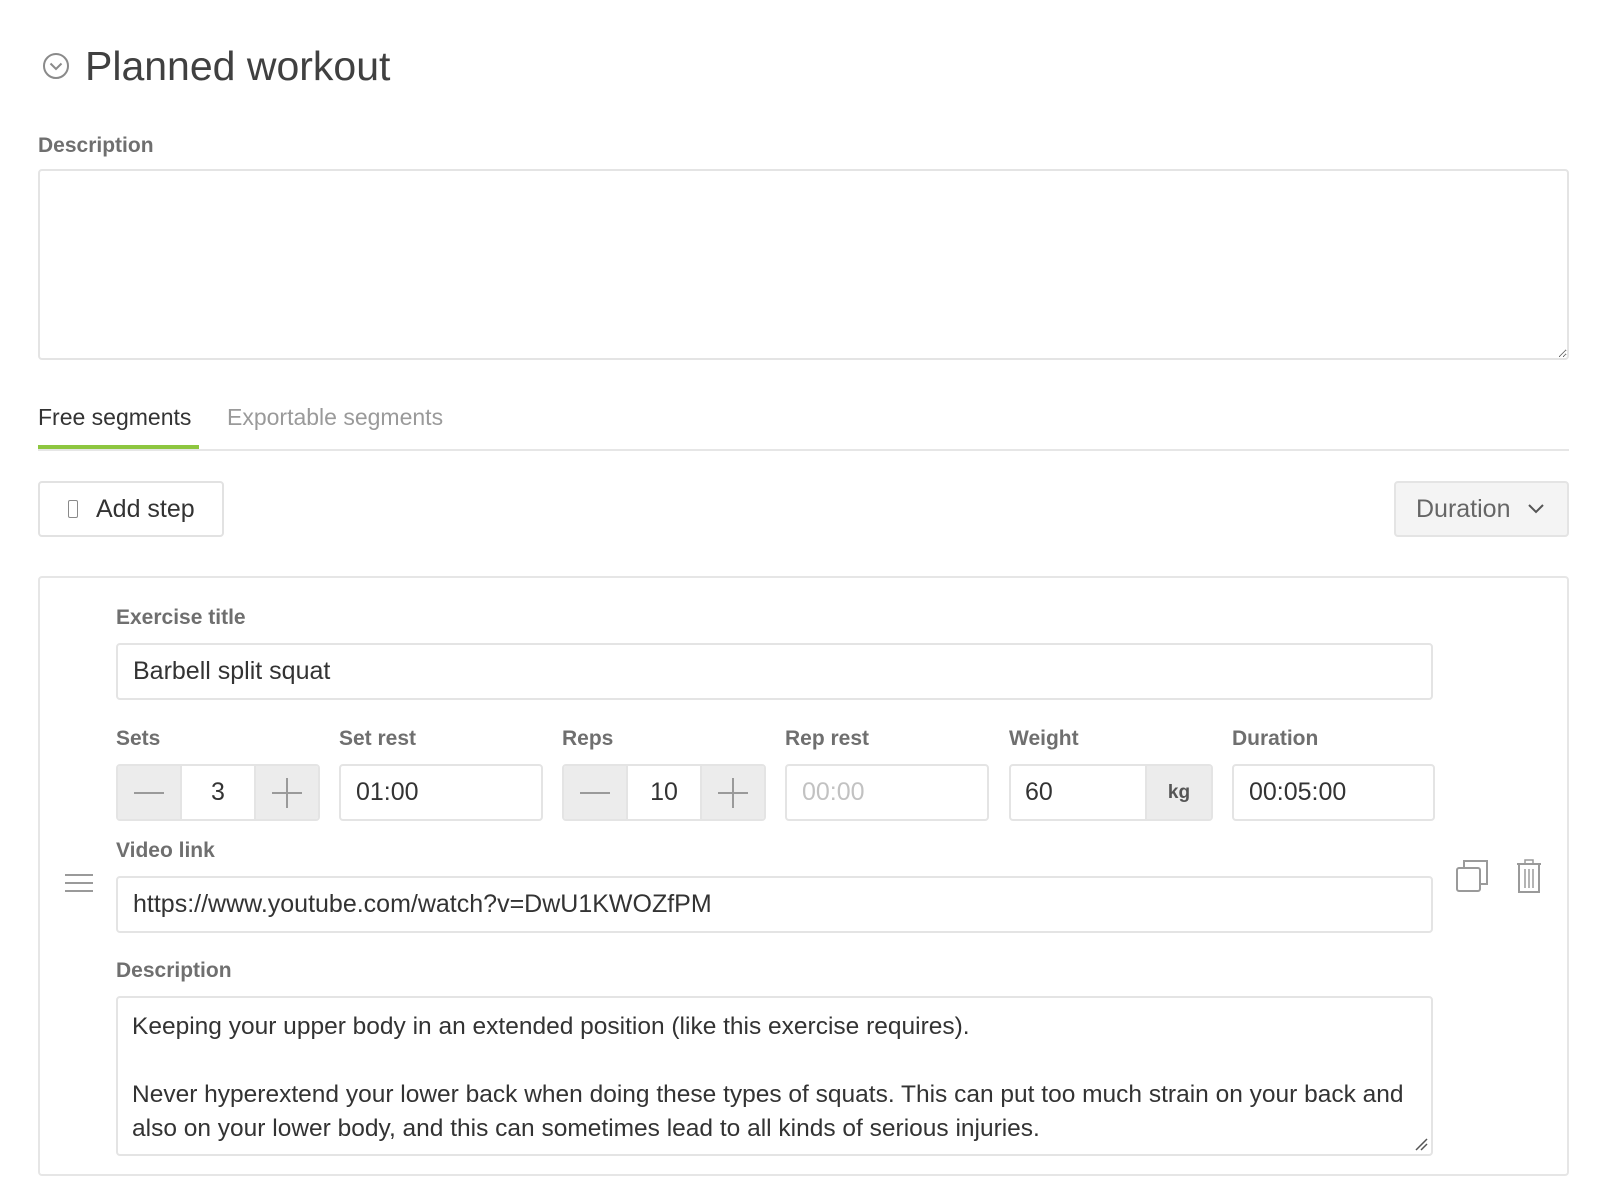 The width and height of the screenshot is (1600, 1191). Describe the element at coordinates (1535, 509) in the screenshot. I see `chevron-down-icon` at that location.